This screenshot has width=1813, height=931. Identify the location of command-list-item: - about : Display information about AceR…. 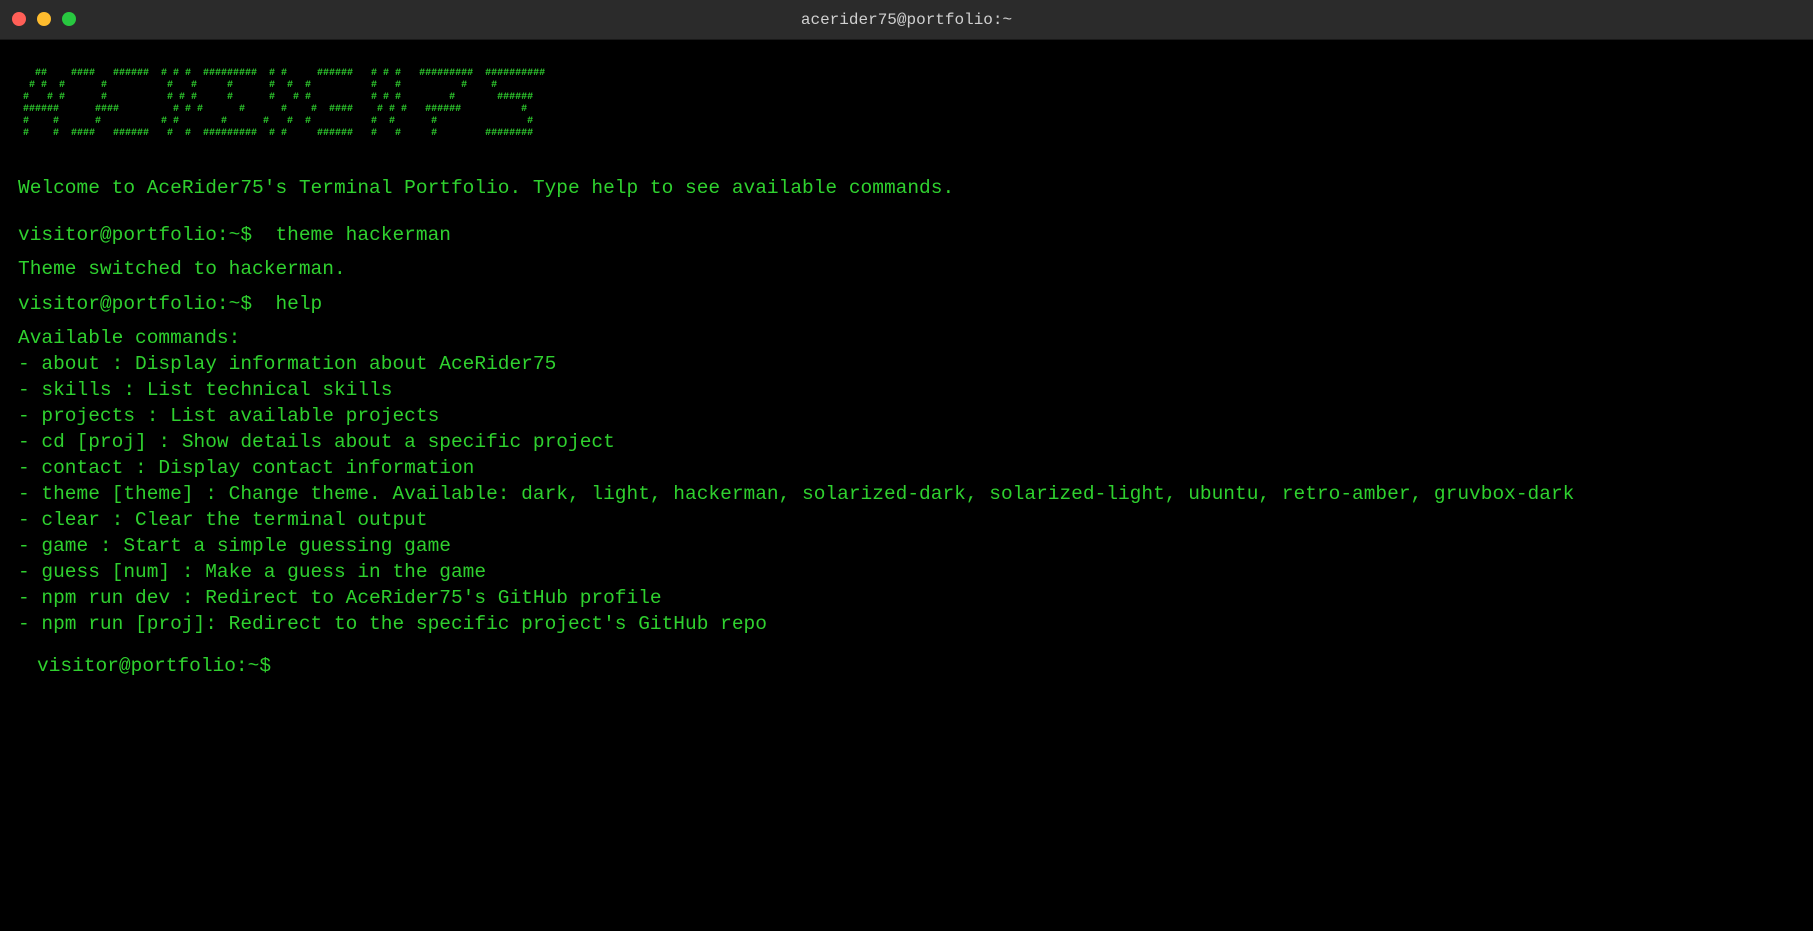
(287, 364).